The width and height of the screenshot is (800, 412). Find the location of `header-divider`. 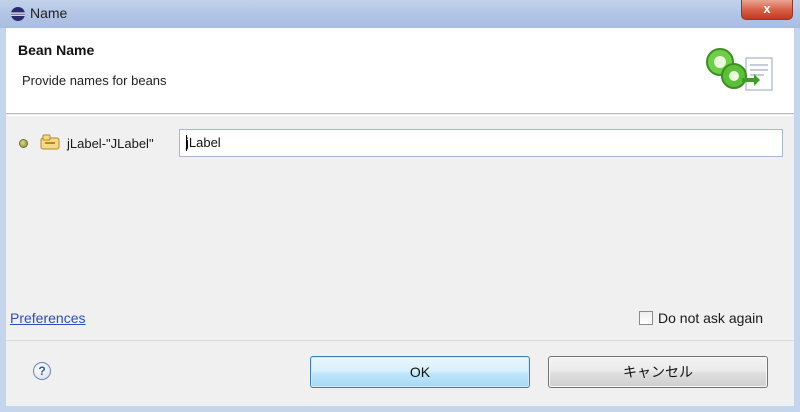

header-divider is located at coordinates (400, 115).